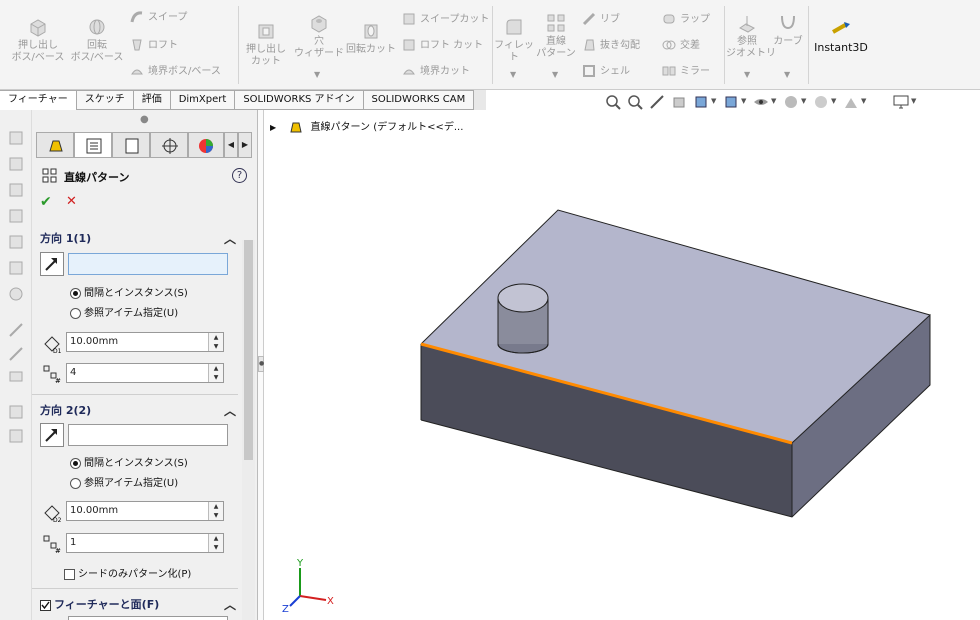  Describe the element at coordinates (152, 100) in the screenshot. I see `tab-evaluate: 評価` at that location.